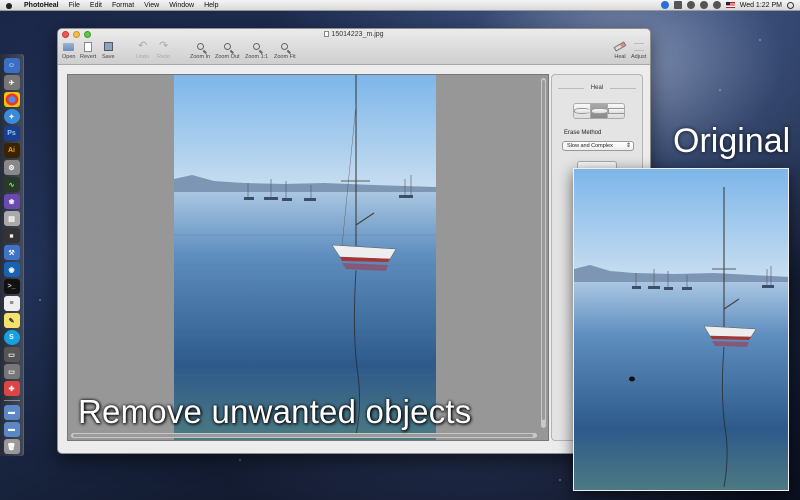 Image resolution: width=800 pixels, height=500 pixels. I want to click on adjust-label: Adjust, so click(639, 57).